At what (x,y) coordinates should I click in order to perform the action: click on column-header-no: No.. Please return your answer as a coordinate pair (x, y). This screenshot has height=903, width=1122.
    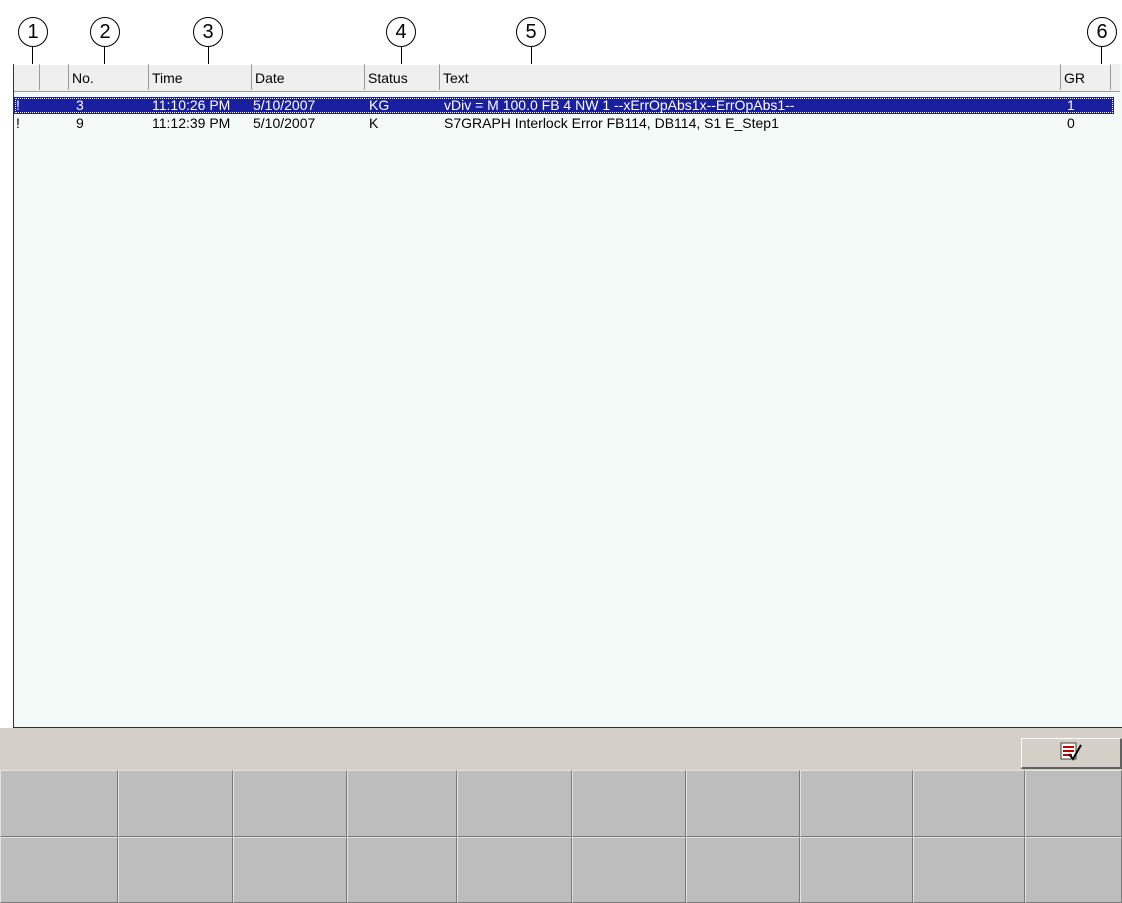
    Looking at the image, I should click on (109, 77).